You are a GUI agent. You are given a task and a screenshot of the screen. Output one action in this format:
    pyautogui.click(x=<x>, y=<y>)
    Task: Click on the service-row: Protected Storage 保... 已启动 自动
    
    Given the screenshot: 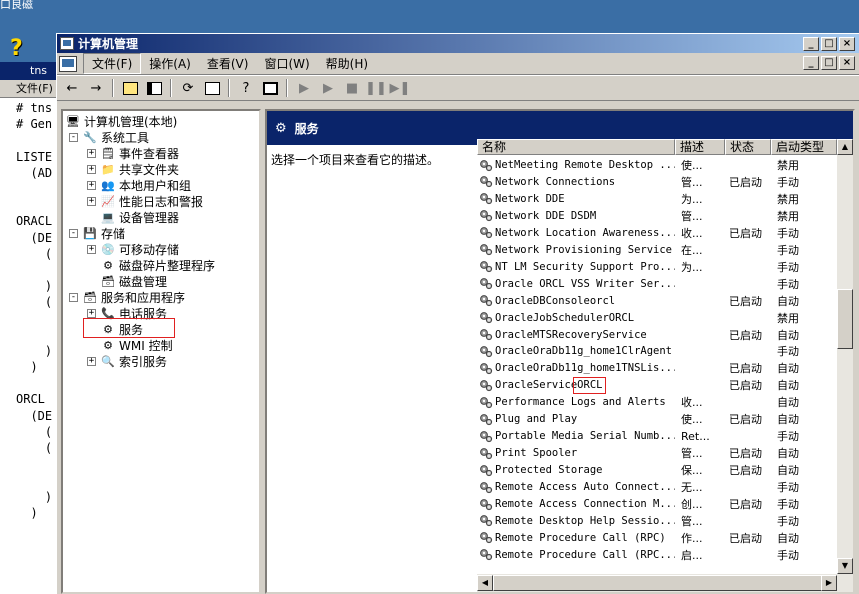 What is the action you would take?
    pyautogui.click(x=657, y=470)
    